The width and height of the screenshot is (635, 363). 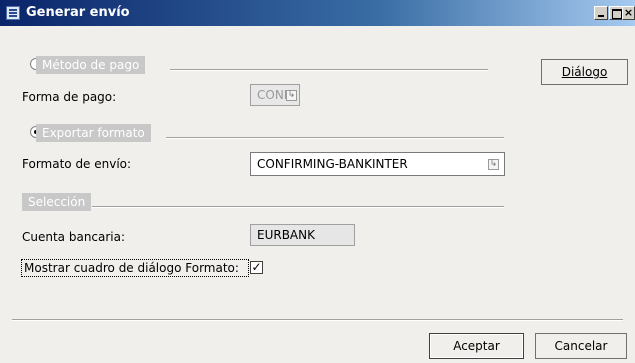 What do you see at coordinates (317, 320) in the screenshot?
I see `footer-divider` at bounding box center [317, 320].